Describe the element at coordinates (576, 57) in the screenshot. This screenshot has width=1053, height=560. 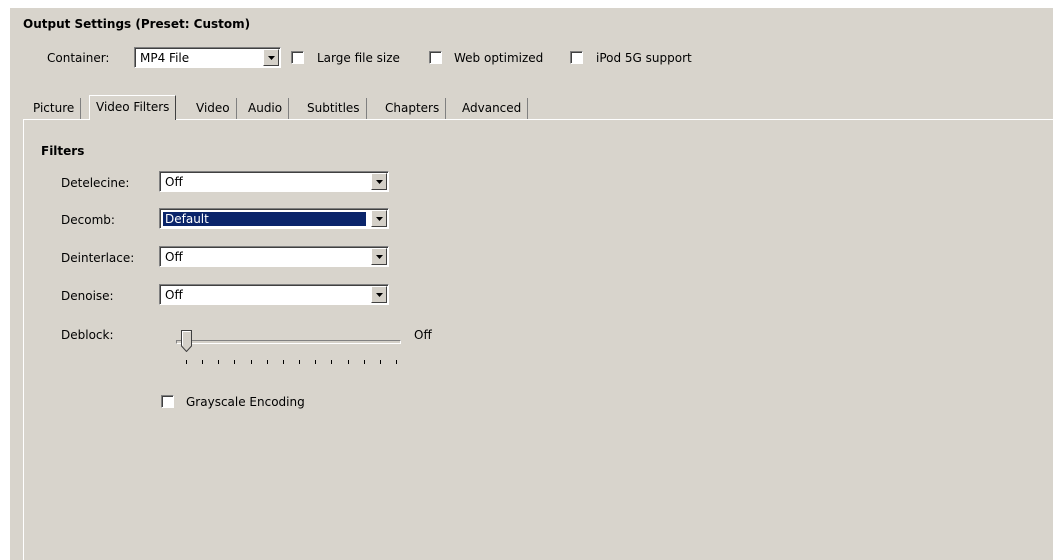
I see `ipod-5g-checkbox` at that location.